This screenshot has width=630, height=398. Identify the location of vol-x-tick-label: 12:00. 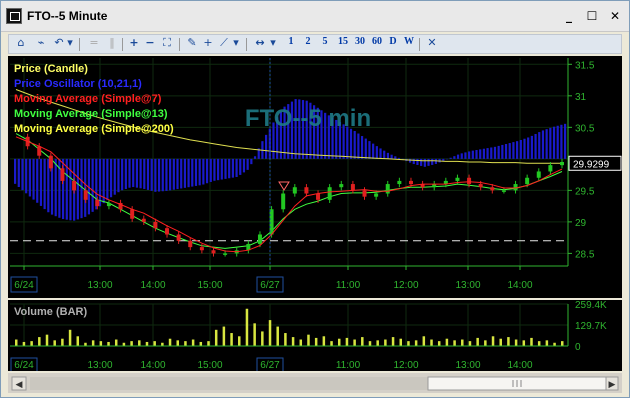
(405, 365).